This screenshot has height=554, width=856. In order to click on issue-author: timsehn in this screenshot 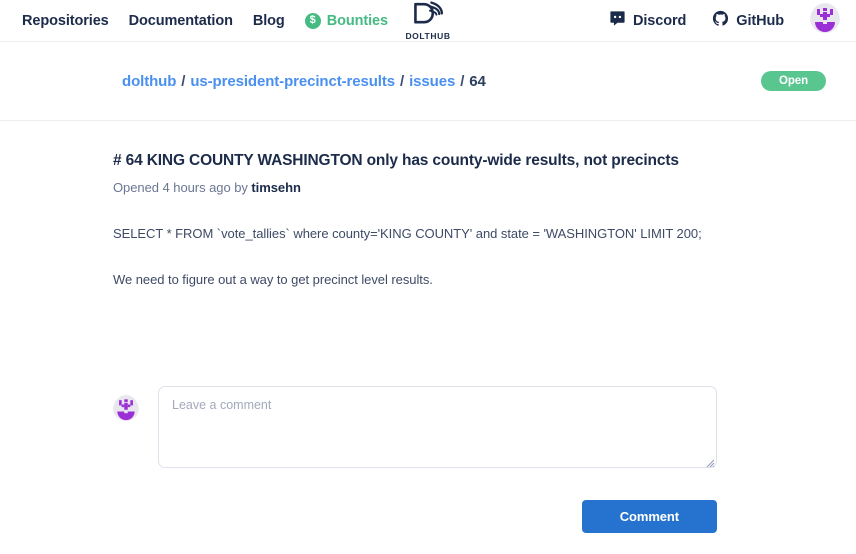, I will do `click(276, 187)`.